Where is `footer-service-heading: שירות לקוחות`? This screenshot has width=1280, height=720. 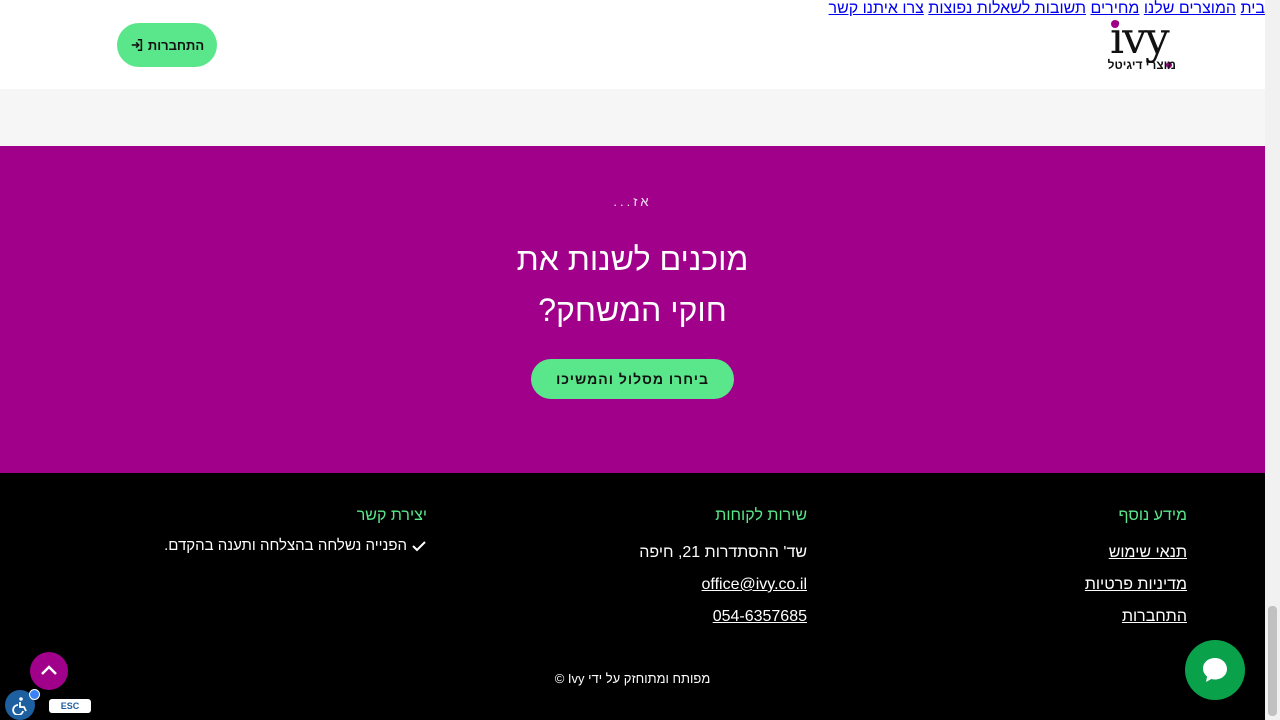
footer-service-heading: שירות לקוחות is located at coordinates (761, 515).